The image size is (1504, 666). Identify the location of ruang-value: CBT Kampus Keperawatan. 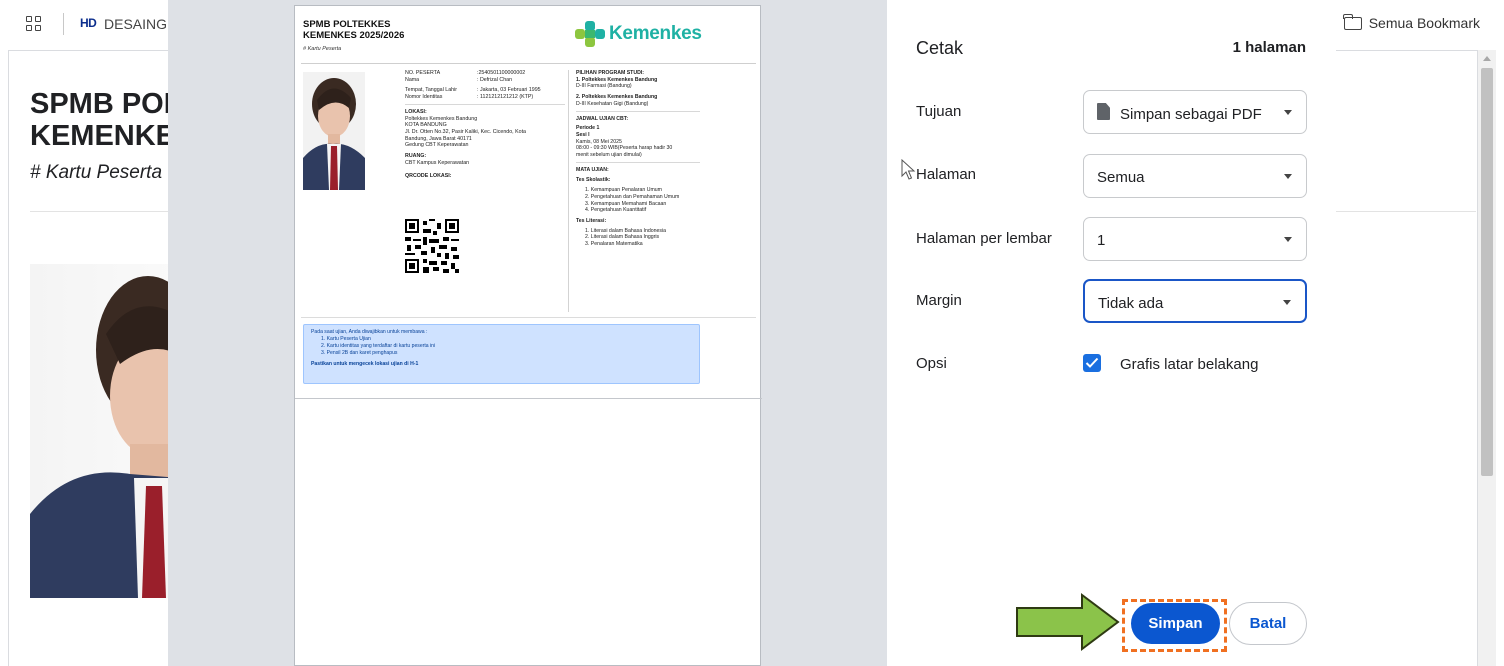
(437, 162).